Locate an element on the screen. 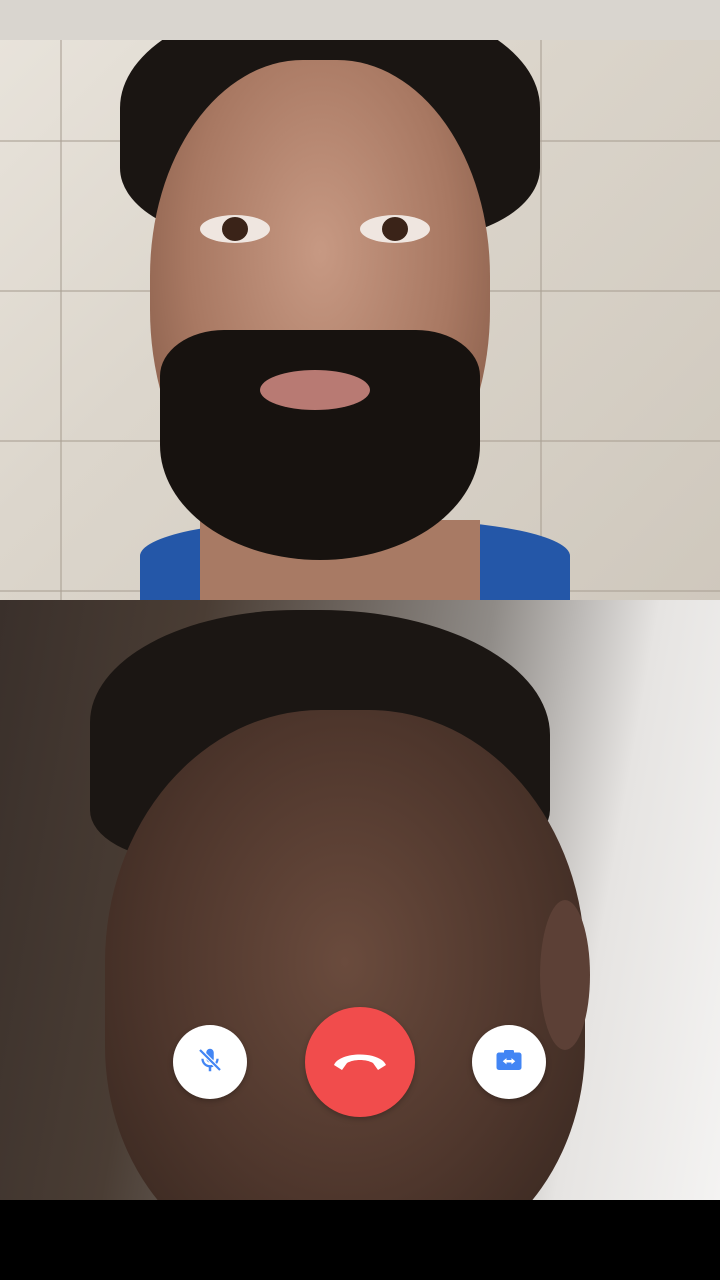 The image size is (720, 1280). camera-switch-icon is located at coordinates (509, 1062).